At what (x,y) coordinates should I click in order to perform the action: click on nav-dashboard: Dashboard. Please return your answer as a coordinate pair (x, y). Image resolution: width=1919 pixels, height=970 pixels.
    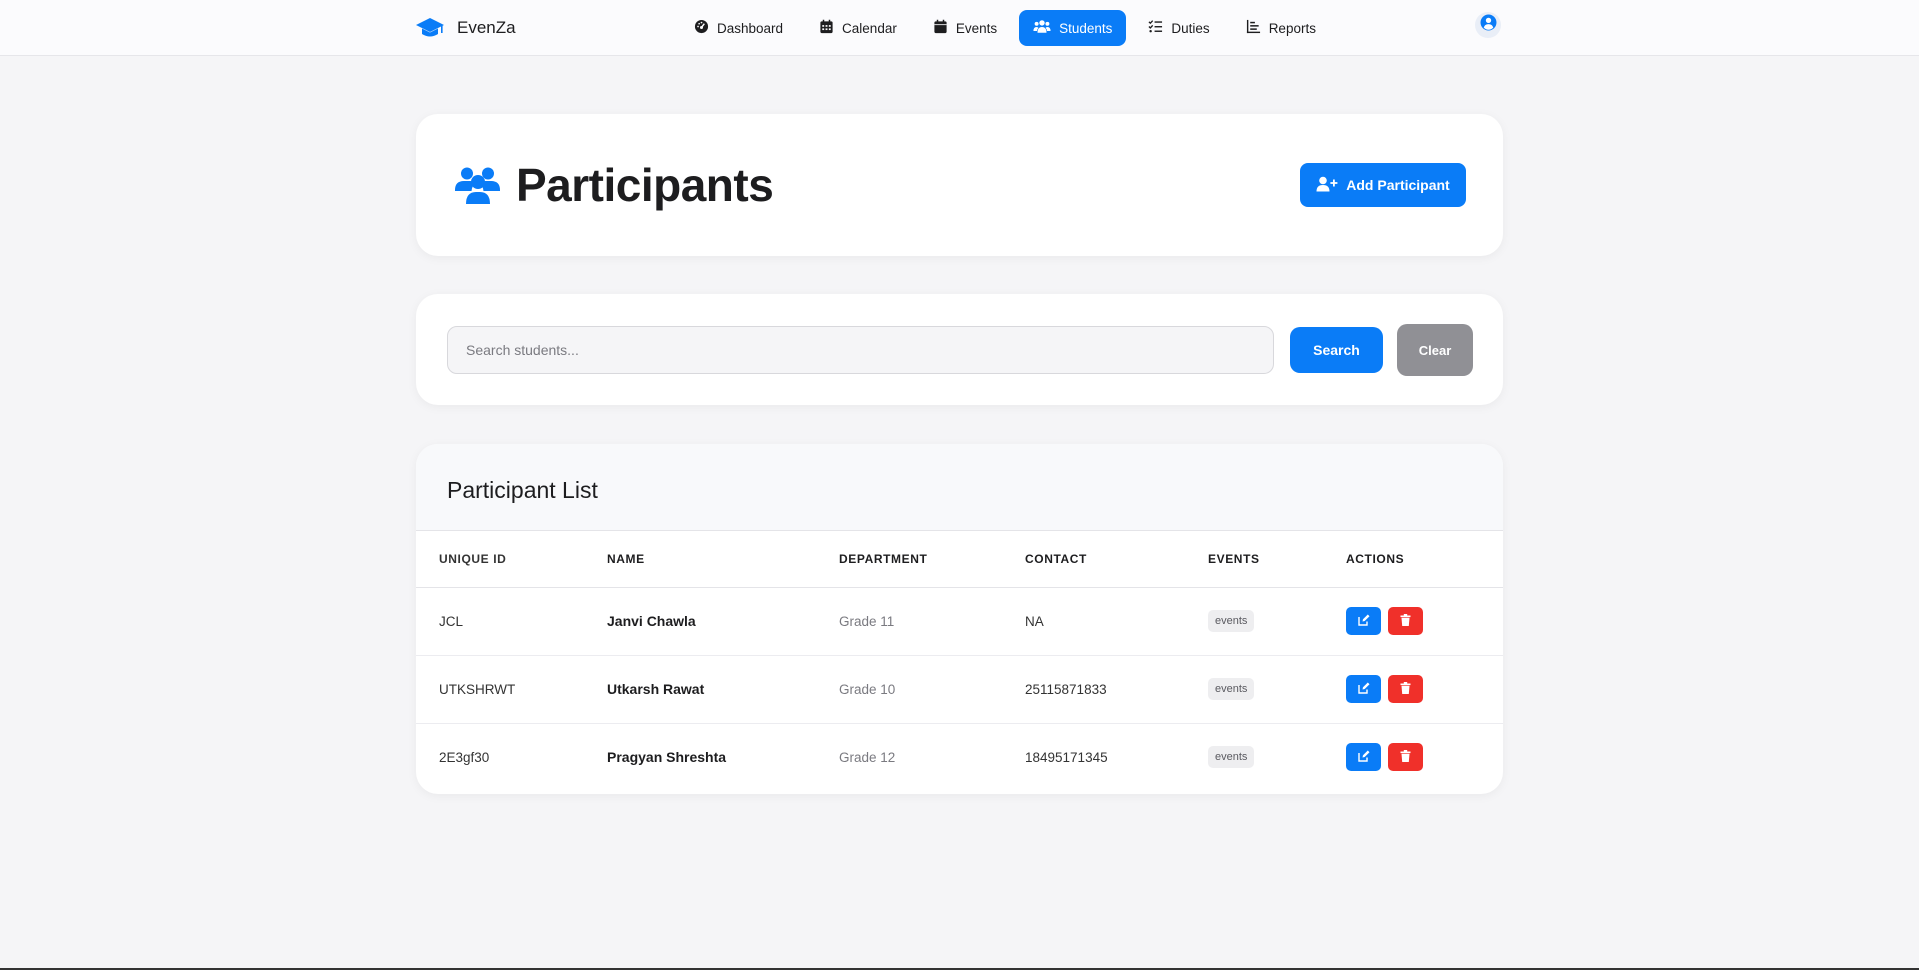
    Looking at the image, I should click on (738, 28).